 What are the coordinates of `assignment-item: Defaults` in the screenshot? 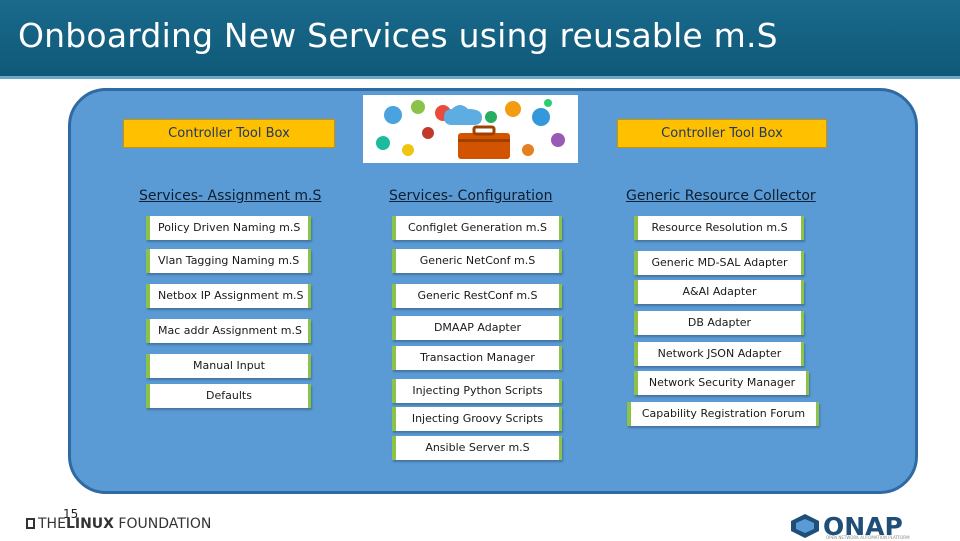 It's located at (228, 396).